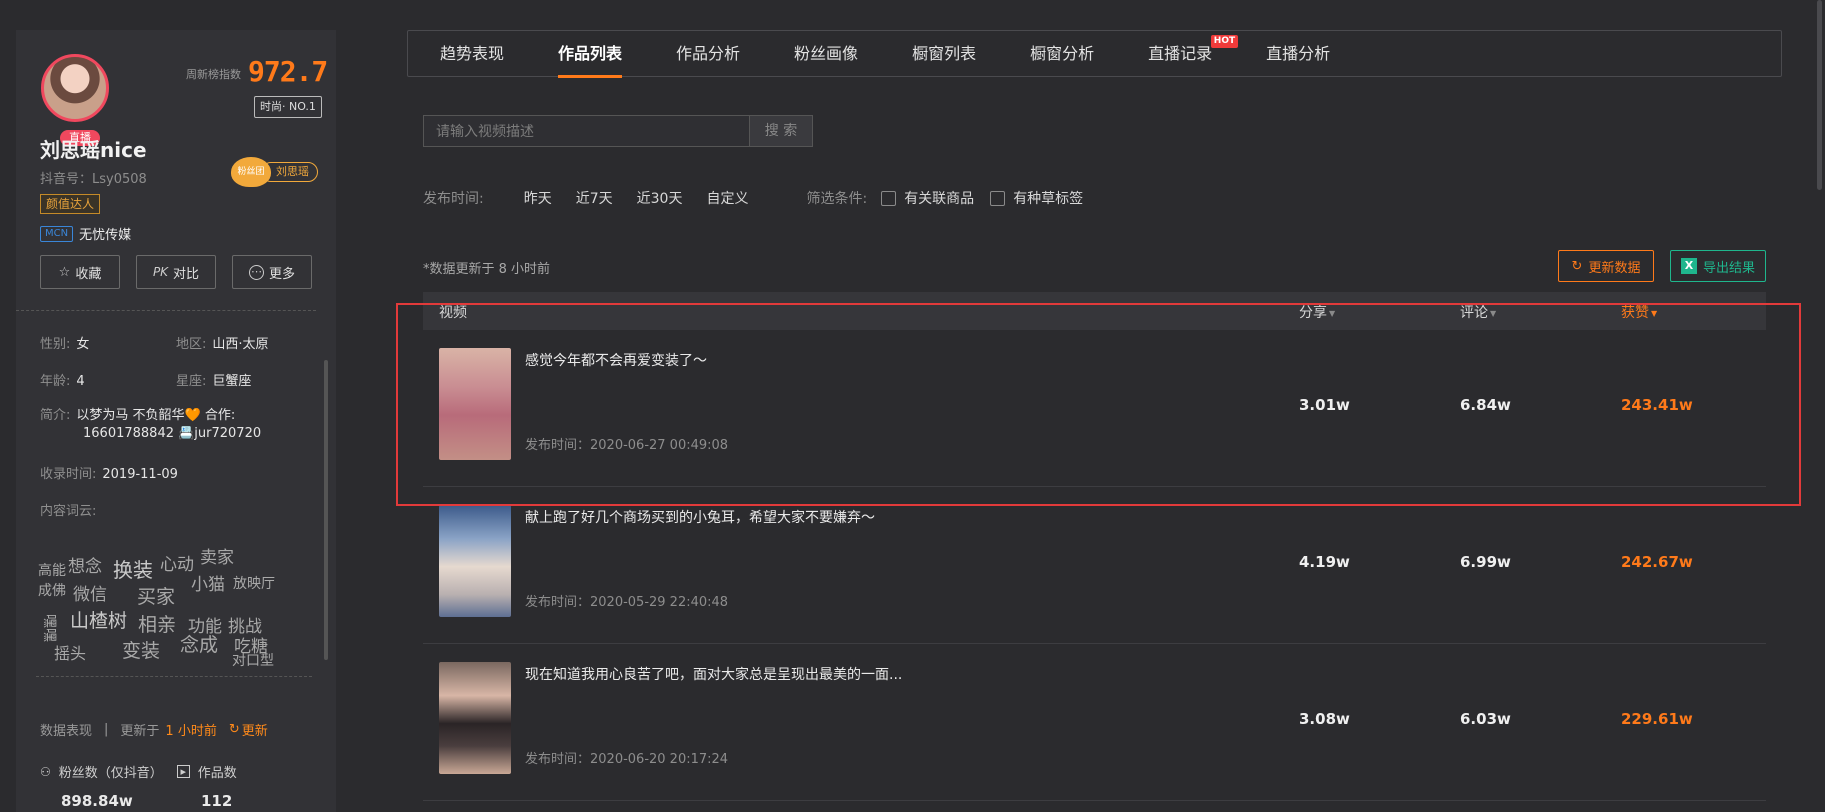  I want to click on cloud-word: 摇头, so click(70, 653).